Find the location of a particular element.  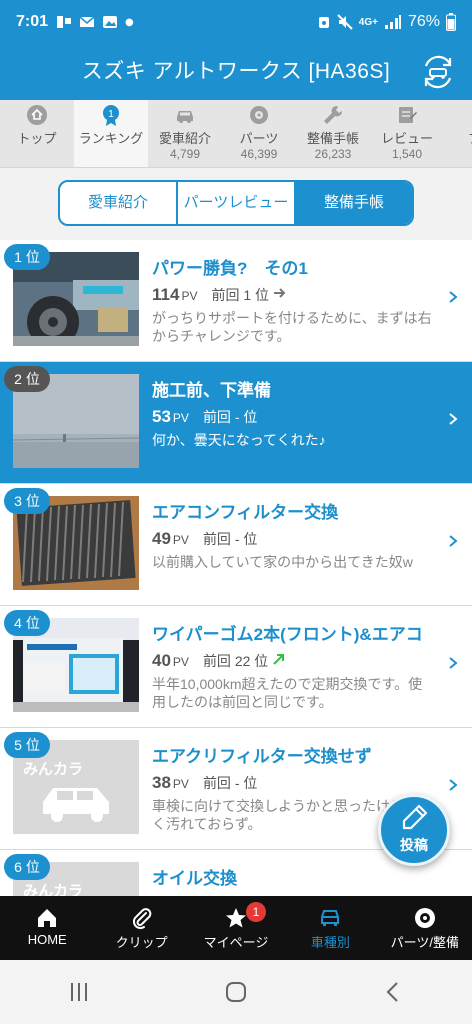

list-item: 2 位 施工前、下準備 53 PV 前回 - 位 何か、曇天になってくれた♪ is located at coordinates (236, 423).